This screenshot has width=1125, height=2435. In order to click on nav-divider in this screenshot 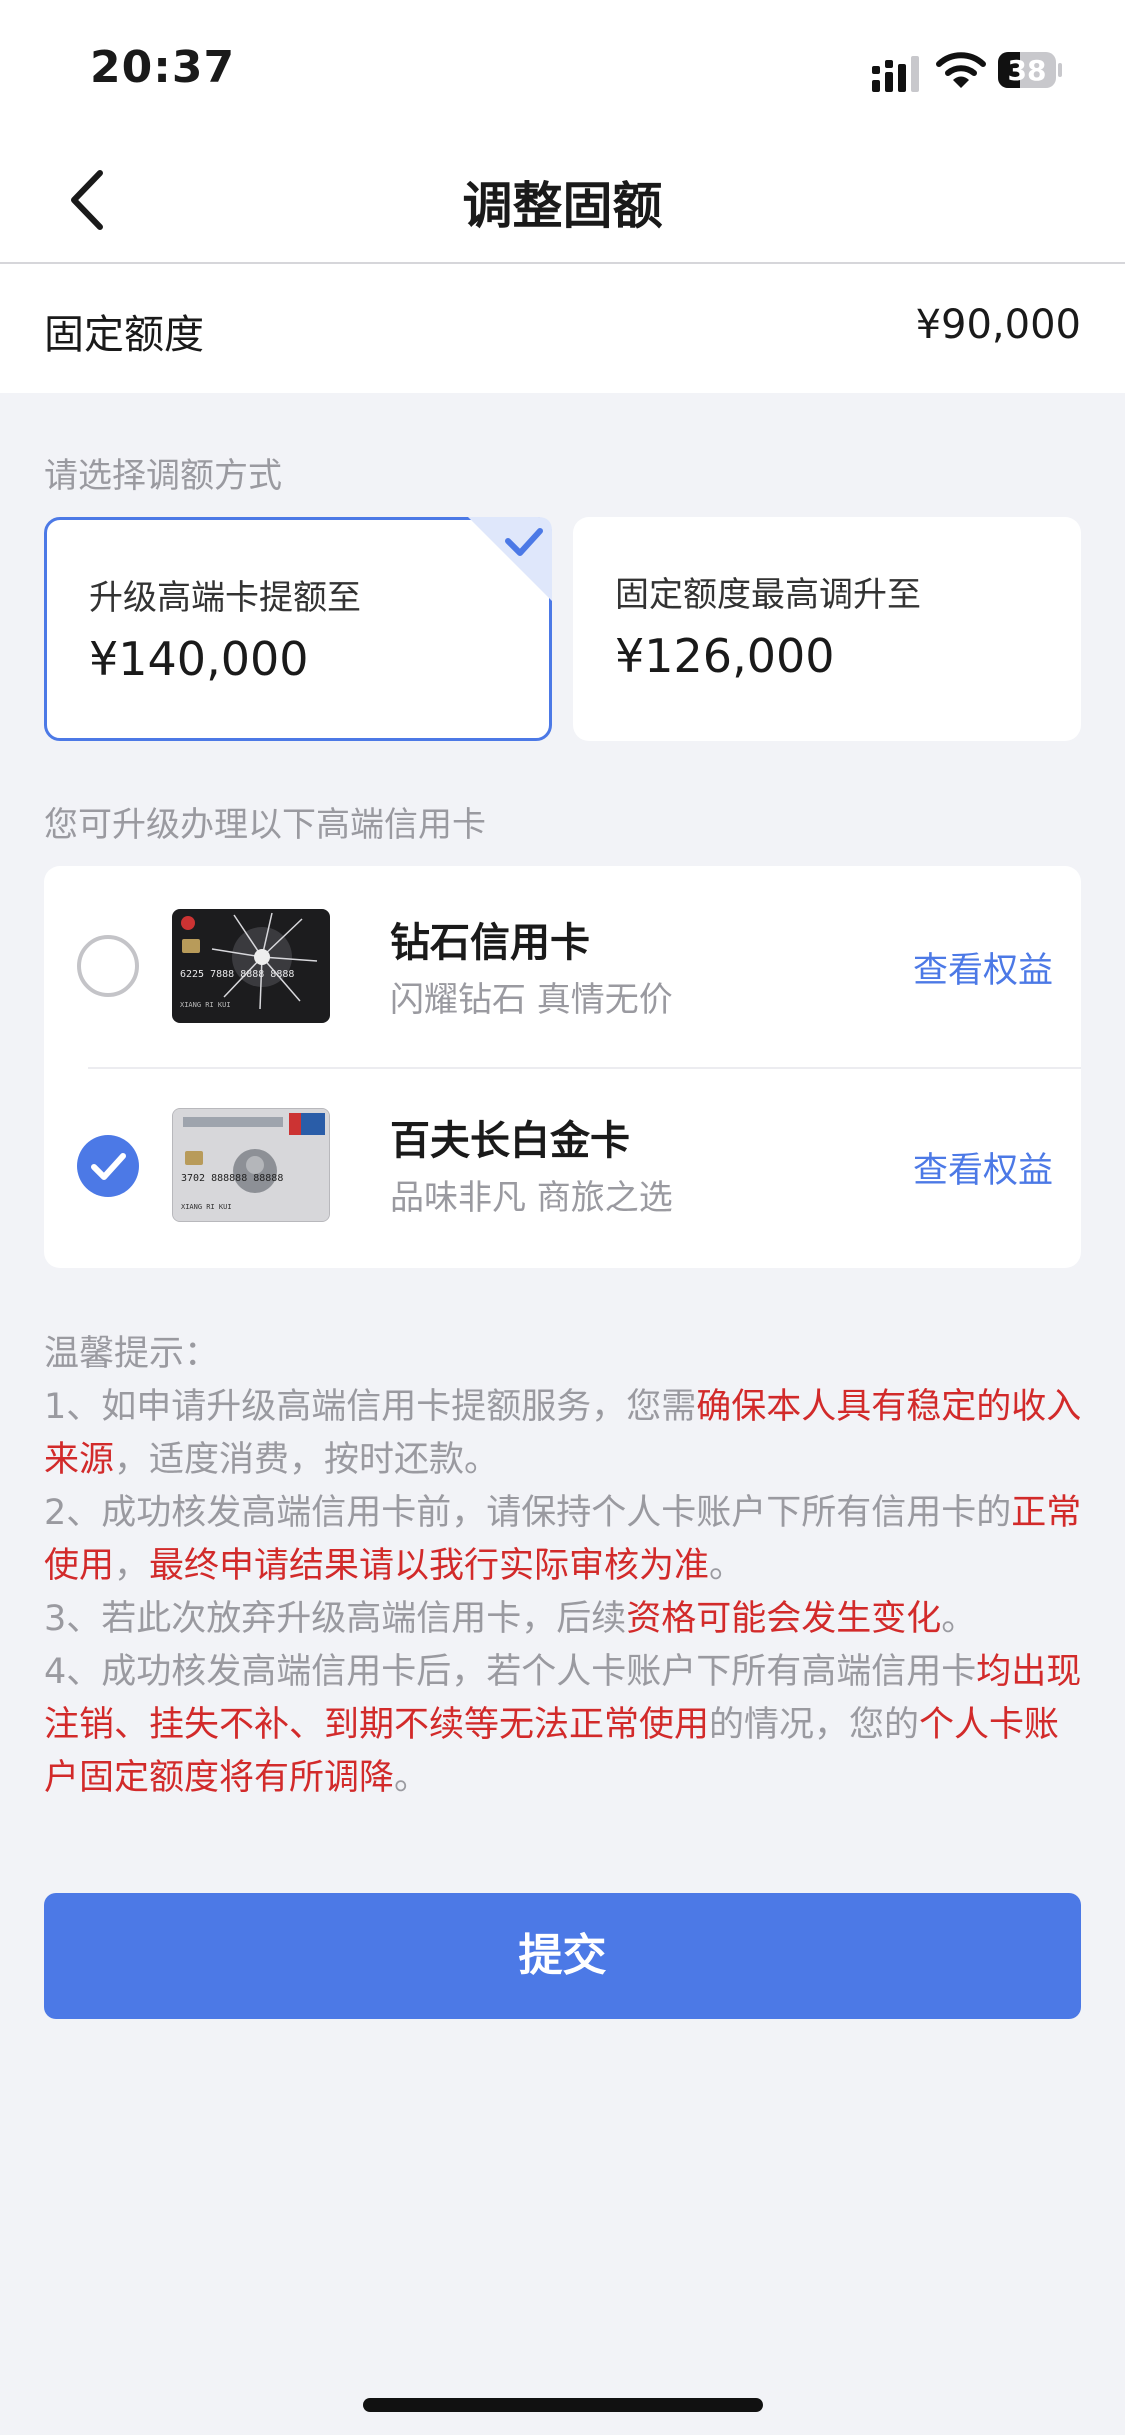, I will do `click(562, 263)`.